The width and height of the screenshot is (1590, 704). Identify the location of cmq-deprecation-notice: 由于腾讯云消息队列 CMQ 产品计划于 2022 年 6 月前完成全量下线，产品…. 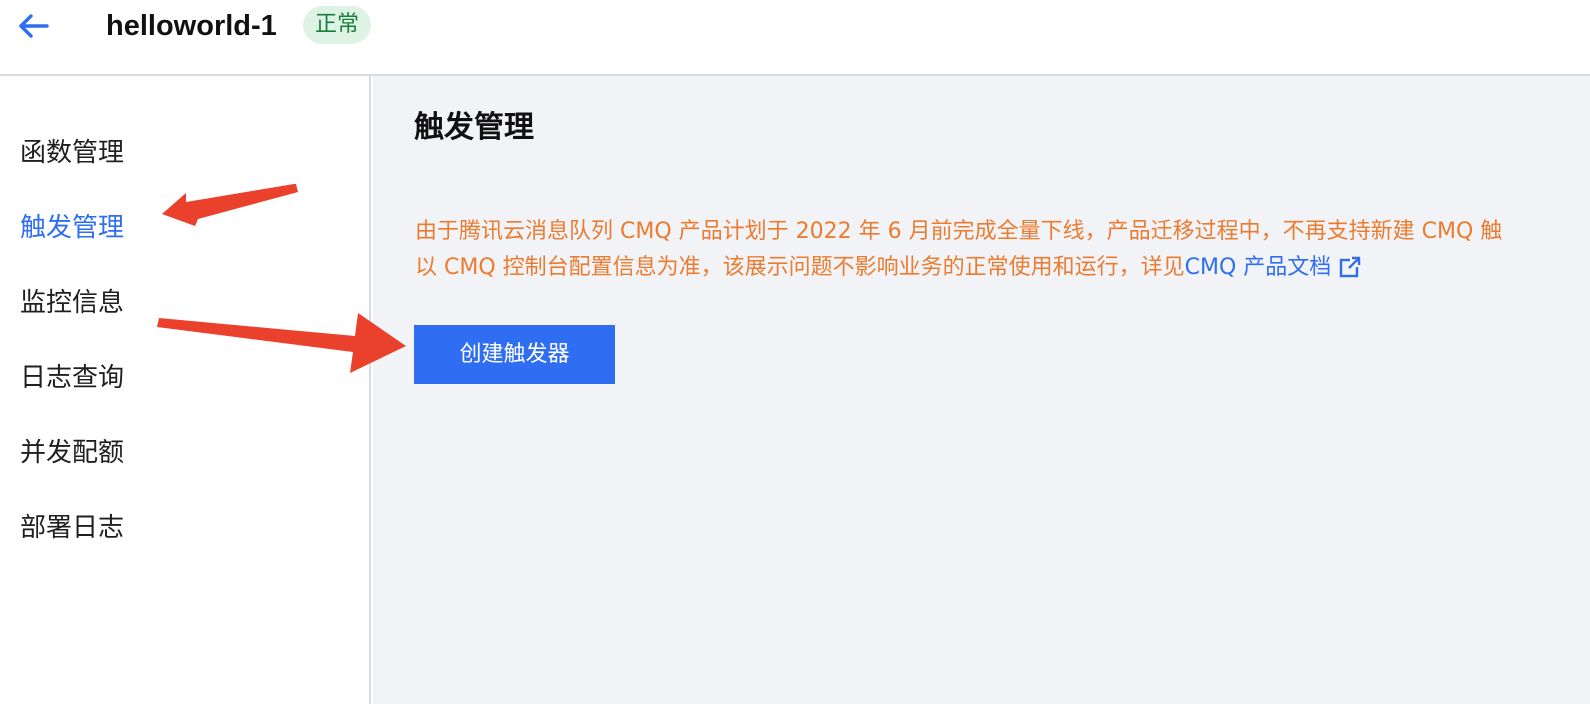
(1002, 250).